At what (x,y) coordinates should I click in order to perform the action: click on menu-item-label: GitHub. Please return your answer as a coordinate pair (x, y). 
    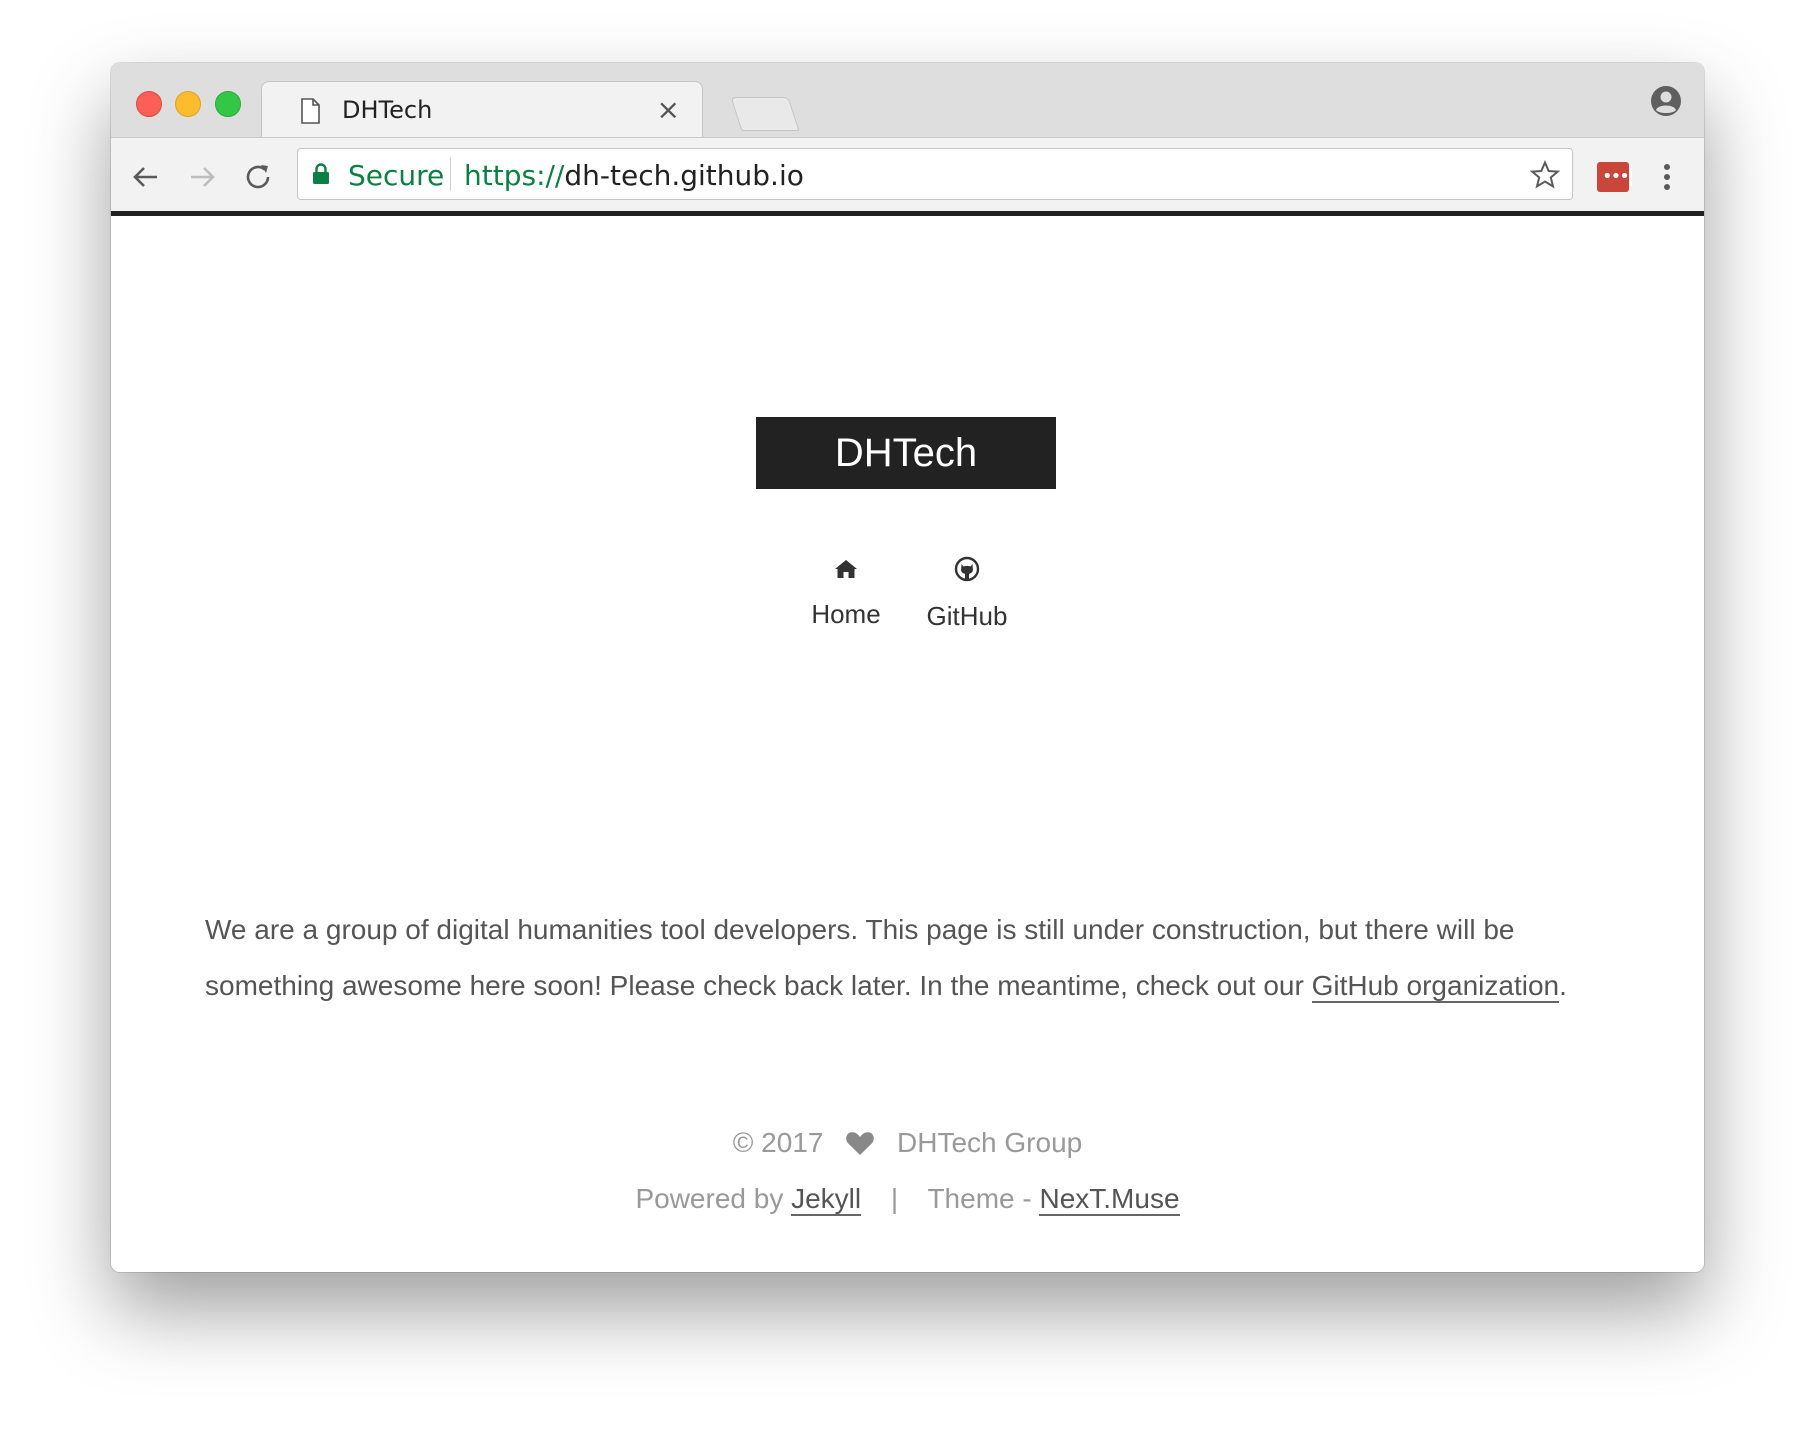
    Looking at the image, I should click on (967, 616).